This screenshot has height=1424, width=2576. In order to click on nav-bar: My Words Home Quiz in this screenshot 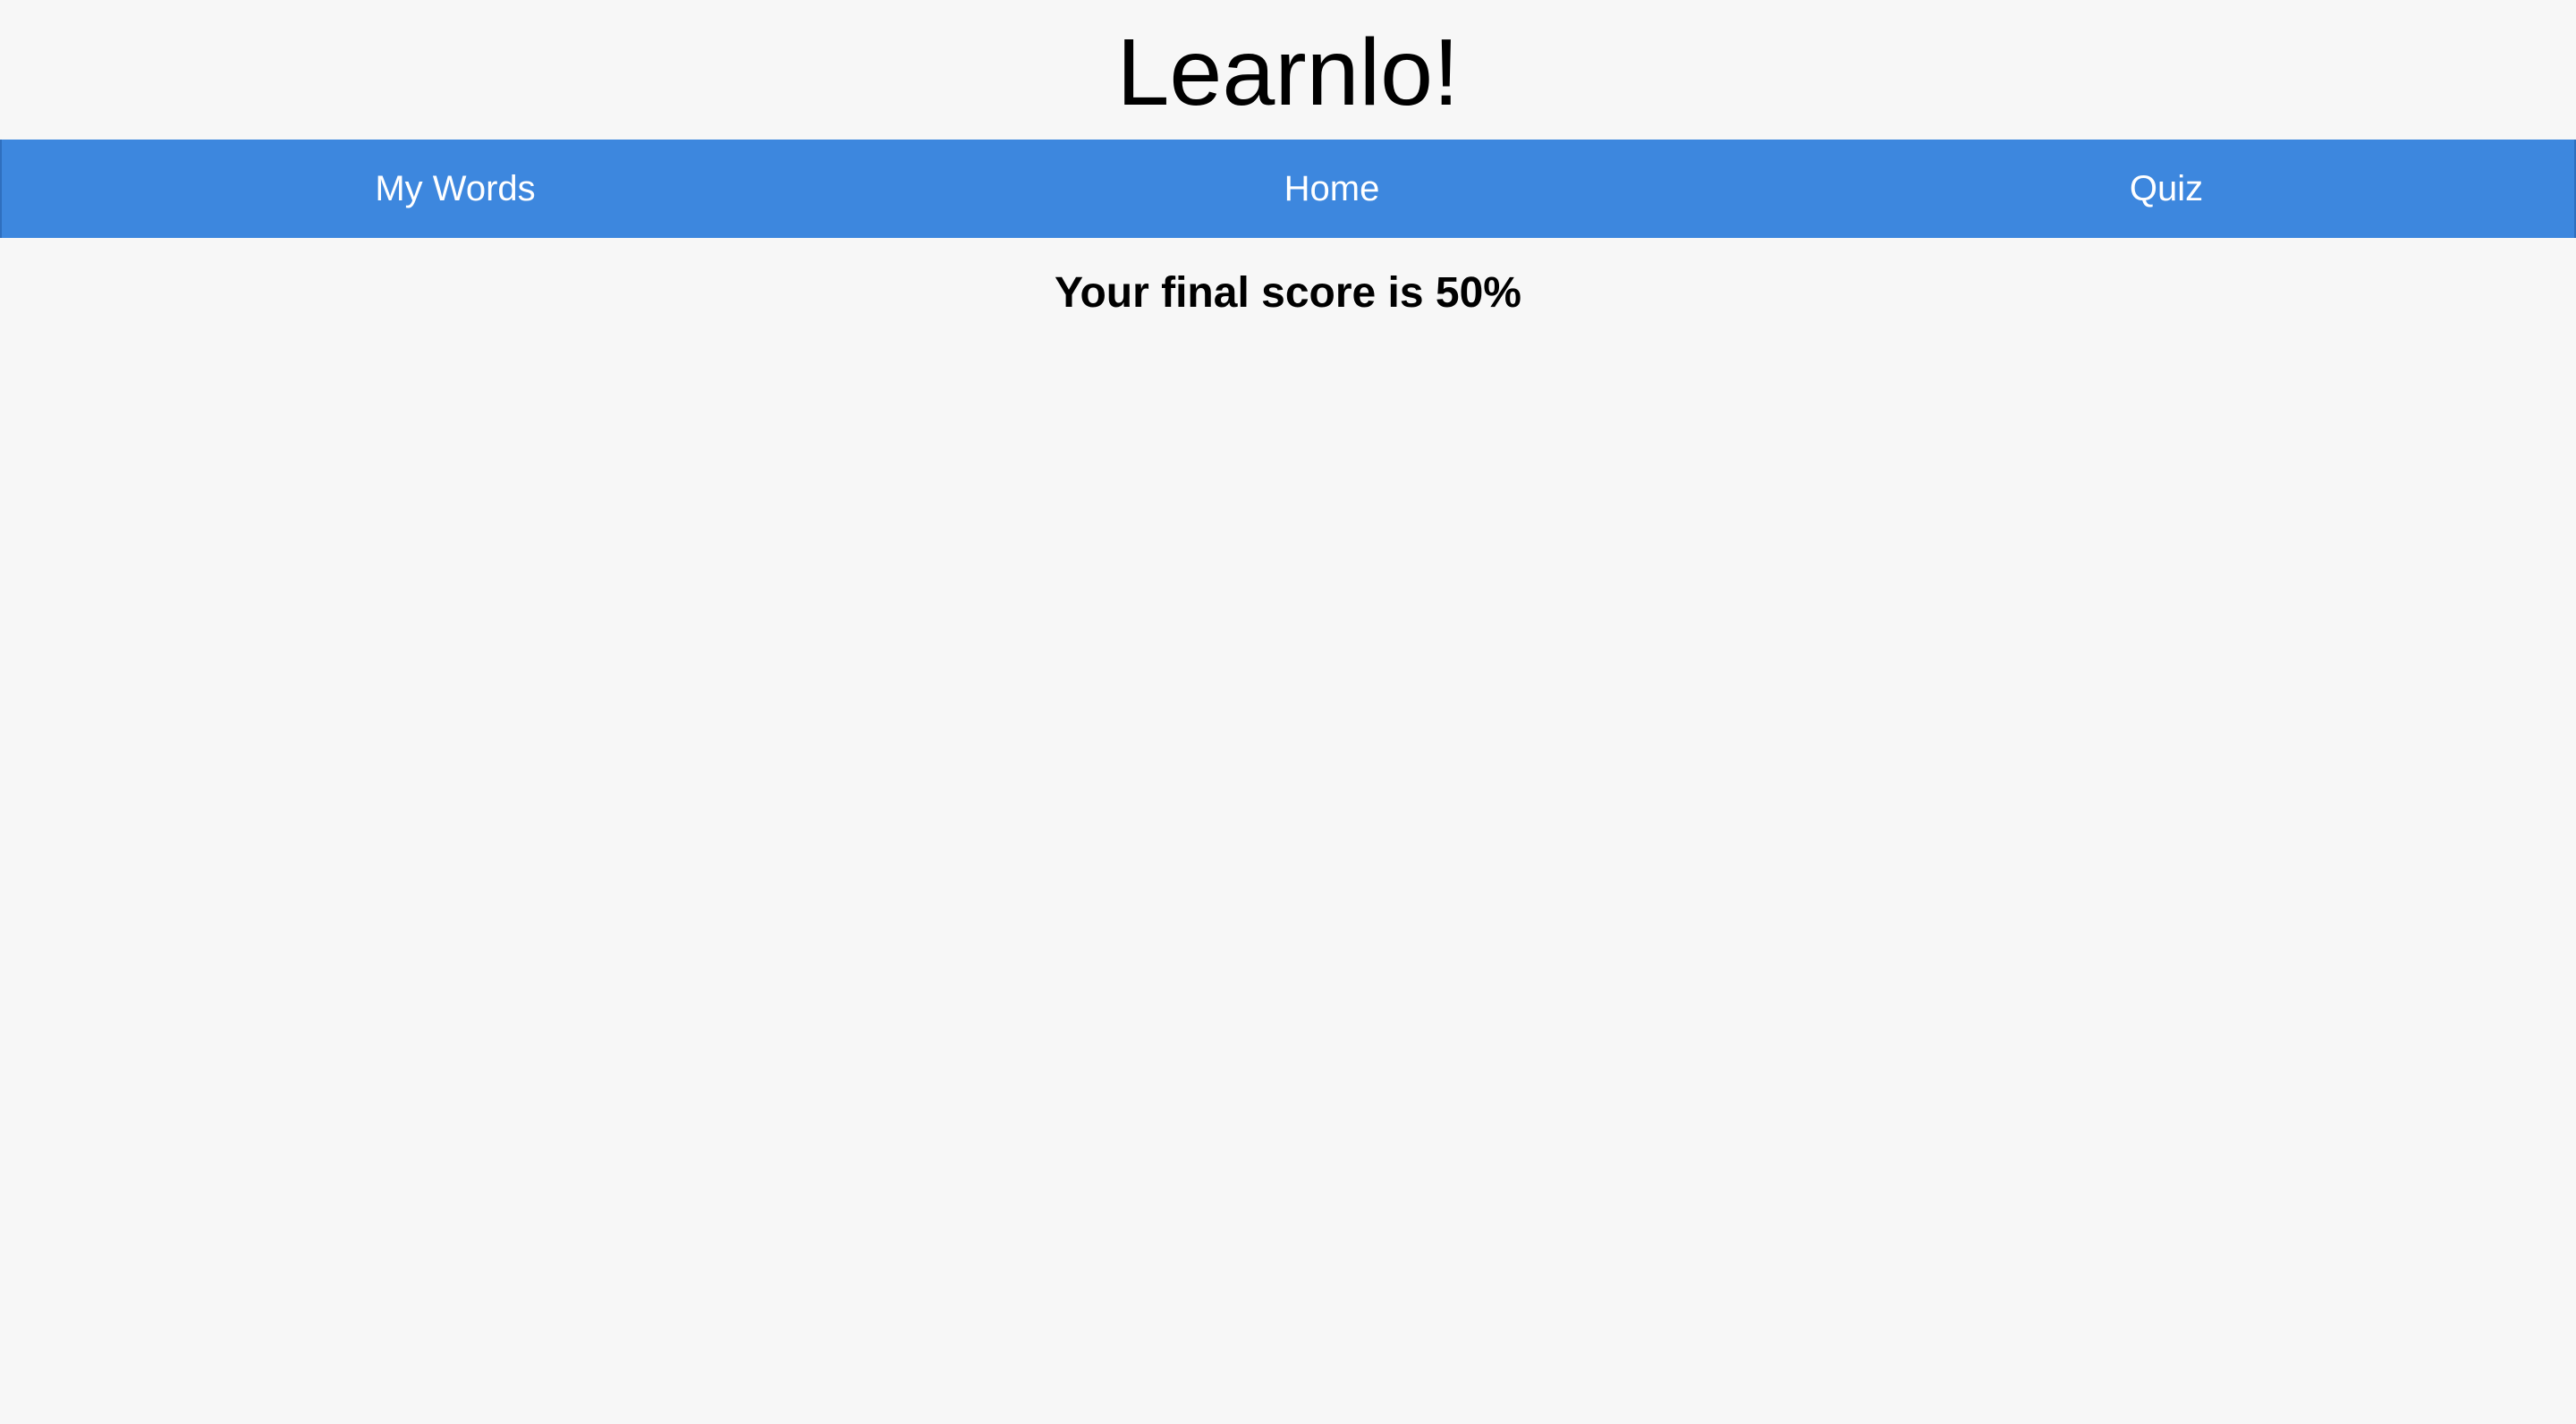, I will do `click(1288, 189)`.